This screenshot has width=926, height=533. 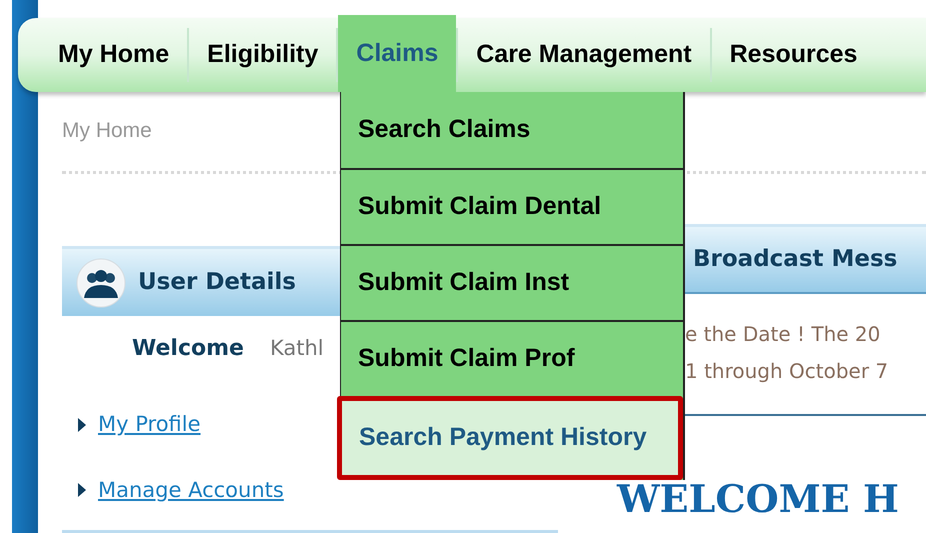 I want to click on panel-title: Broadcast Mess, so click(x=795, y=259).